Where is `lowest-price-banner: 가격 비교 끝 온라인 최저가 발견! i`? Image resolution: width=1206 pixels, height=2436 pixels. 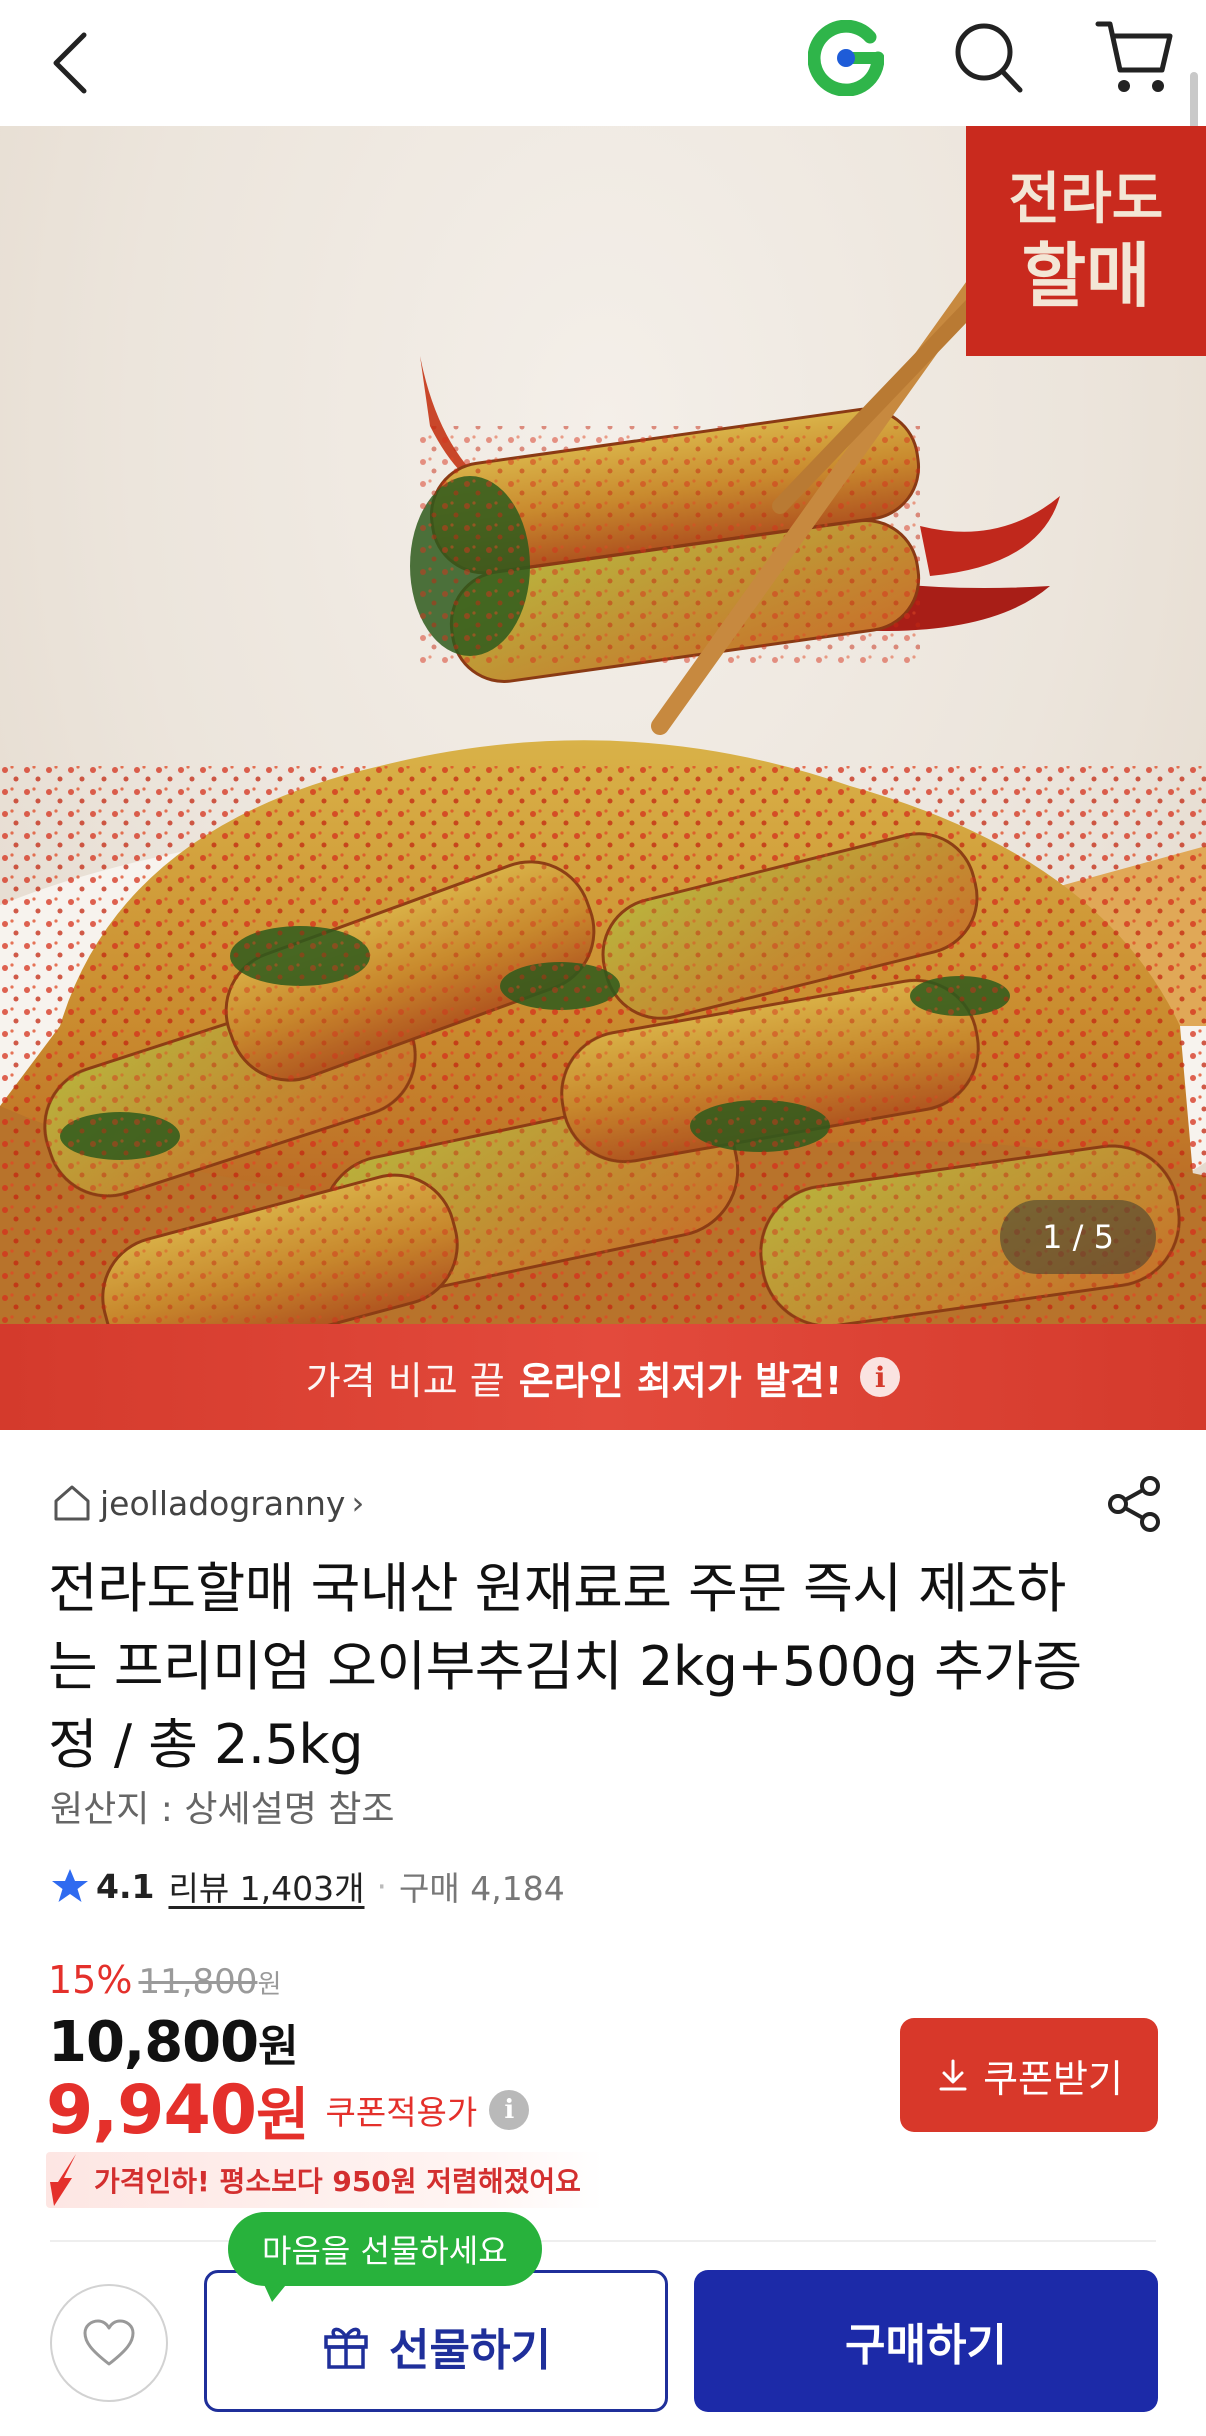 lowest-price-banner: 가격 비교 끝 온라인 최저가 발견! i is located at coordinates (603, 1377).